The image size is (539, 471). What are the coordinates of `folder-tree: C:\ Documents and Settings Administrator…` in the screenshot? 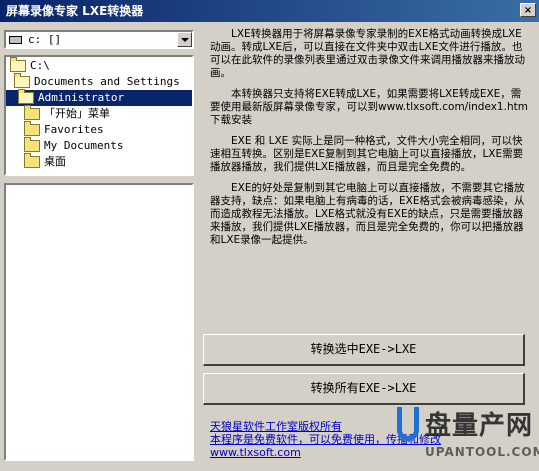 It's located at (99, 115).